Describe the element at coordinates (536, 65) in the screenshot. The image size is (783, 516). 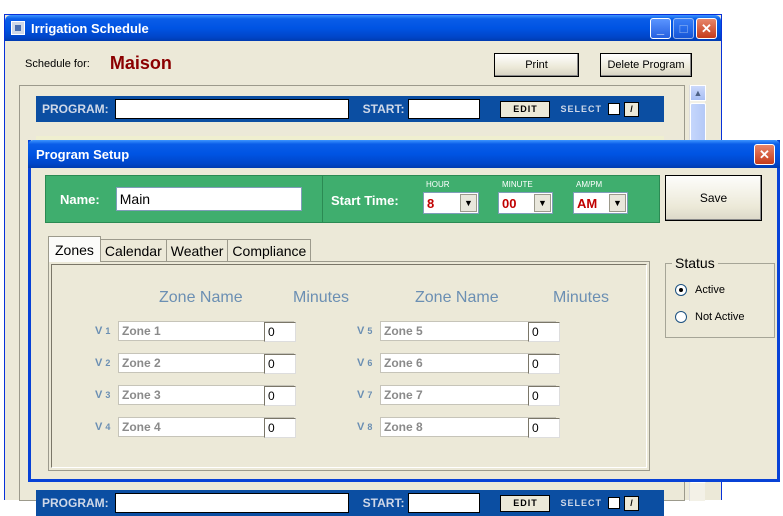
I see `print-button: Print` at that location.